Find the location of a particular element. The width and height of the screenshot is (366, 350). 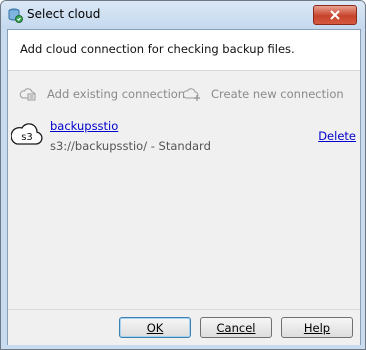

cancel-button: Cancel is located at coordinates (236, 327).